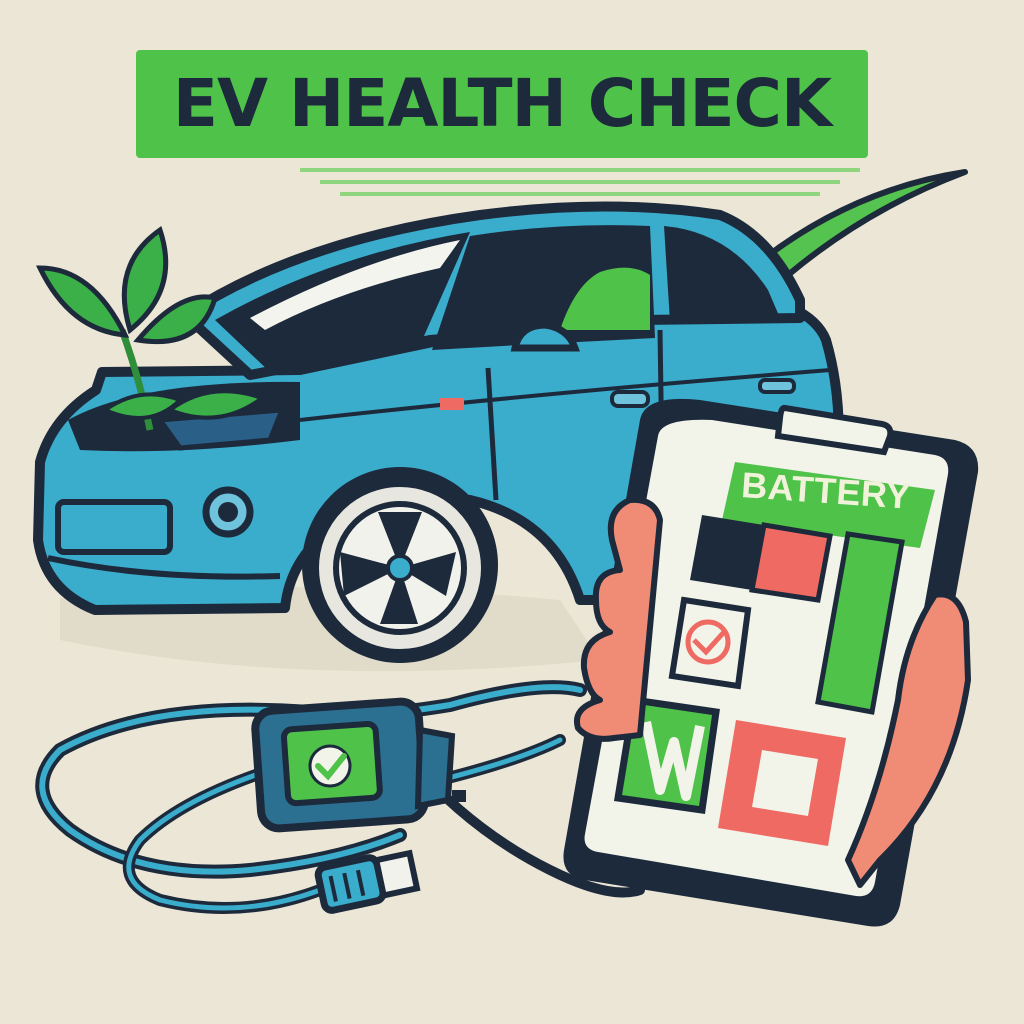 This screenshot has width=1024, height=1024. Describe the element at coordinates (580, 182) in the screenshot. I see `speed-lines` at that location.